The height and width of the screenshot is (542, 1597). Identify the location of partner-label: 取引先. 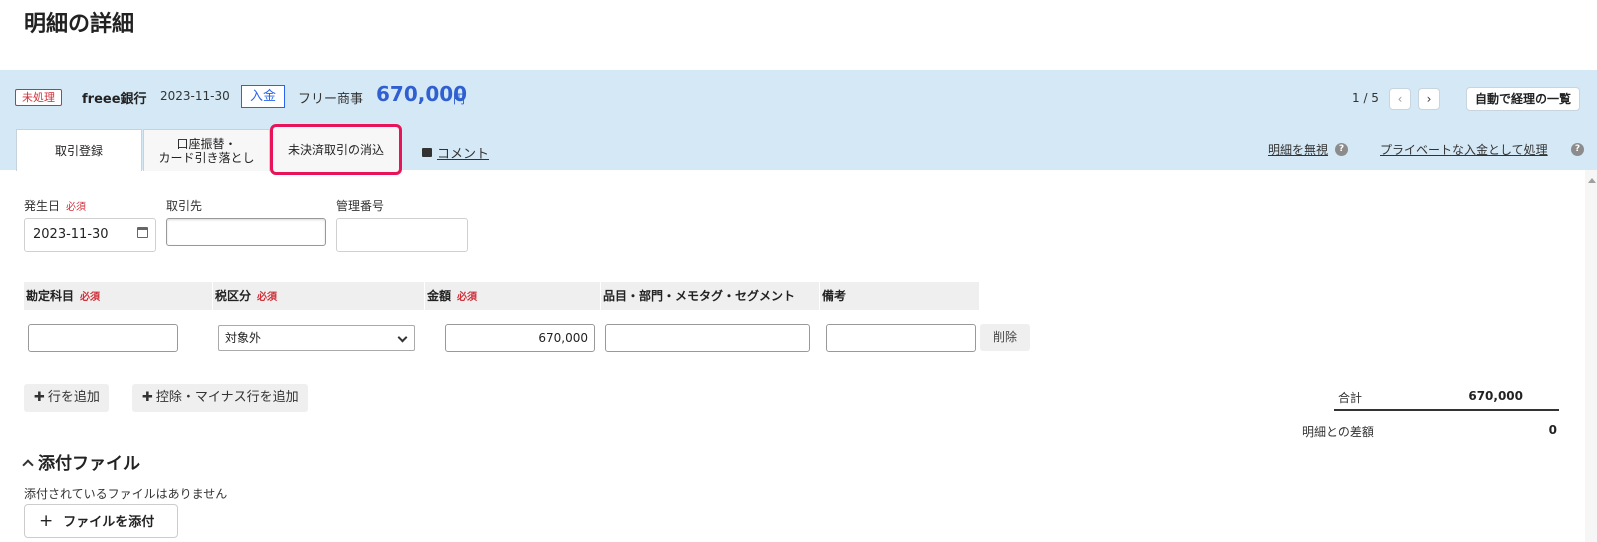
(184, 206).